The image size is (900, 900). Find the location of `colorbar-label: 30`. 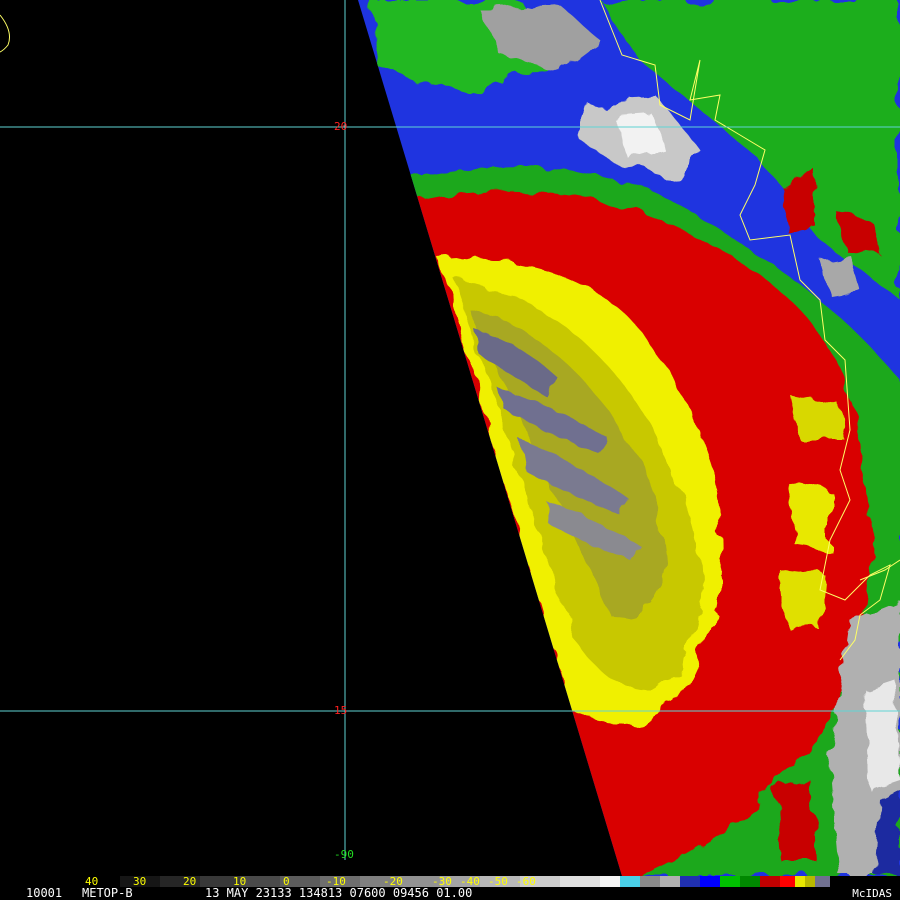

colorbar-label: 30 is located at coordinates (140, 881).